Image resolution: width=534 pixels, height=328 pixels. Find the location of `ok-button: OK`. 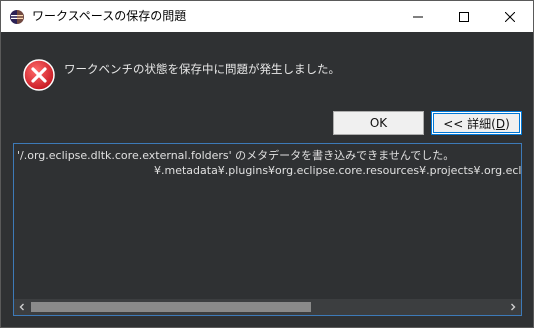

ok-button: OK is located at coordinates (378, 123).